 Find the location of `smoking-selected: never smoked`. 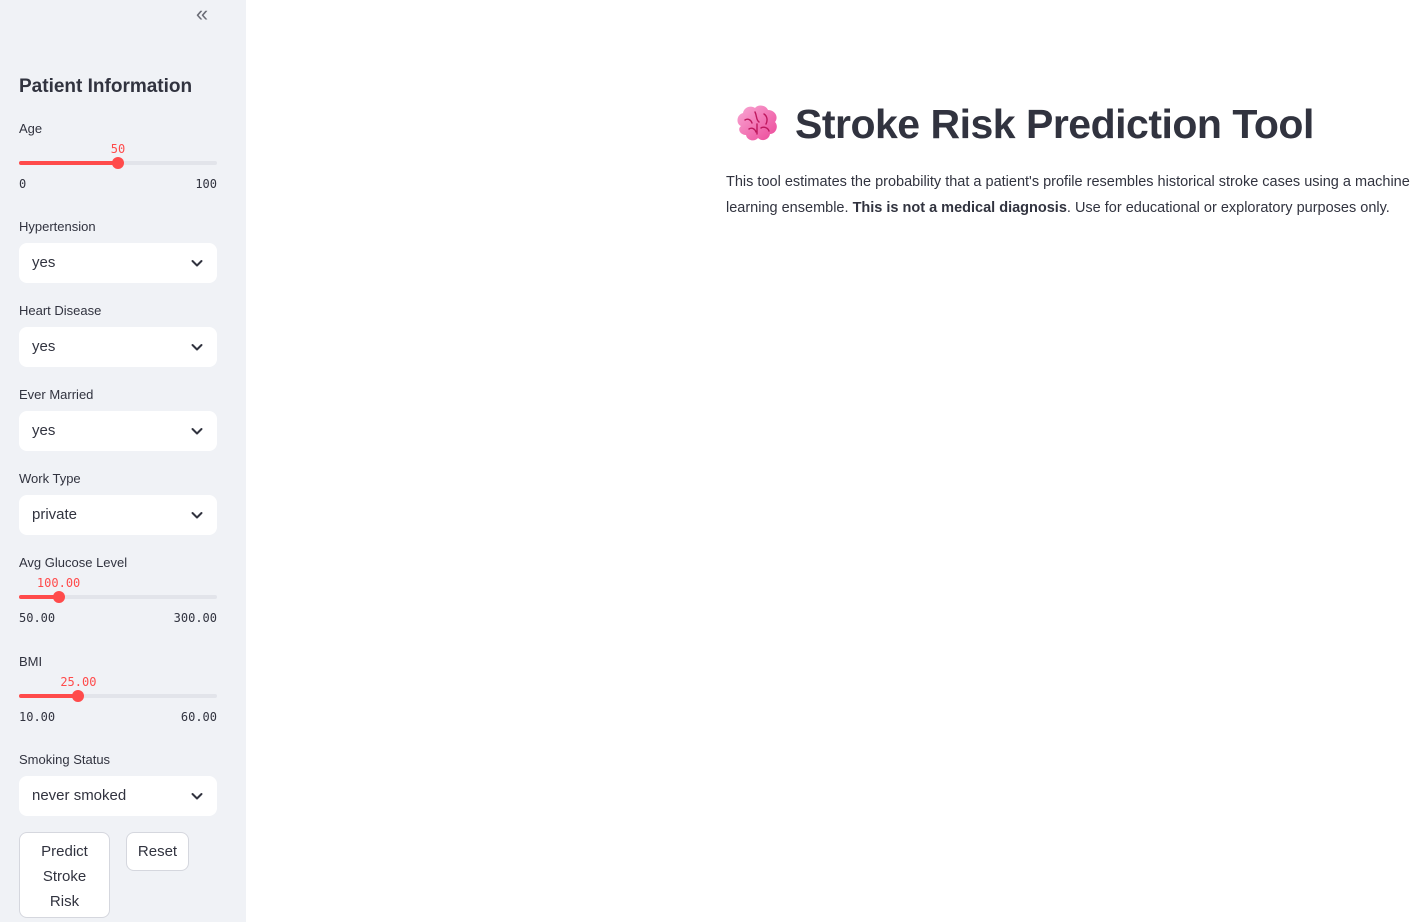

smoking-selected: never smoked is located at coordinates (79, 795).